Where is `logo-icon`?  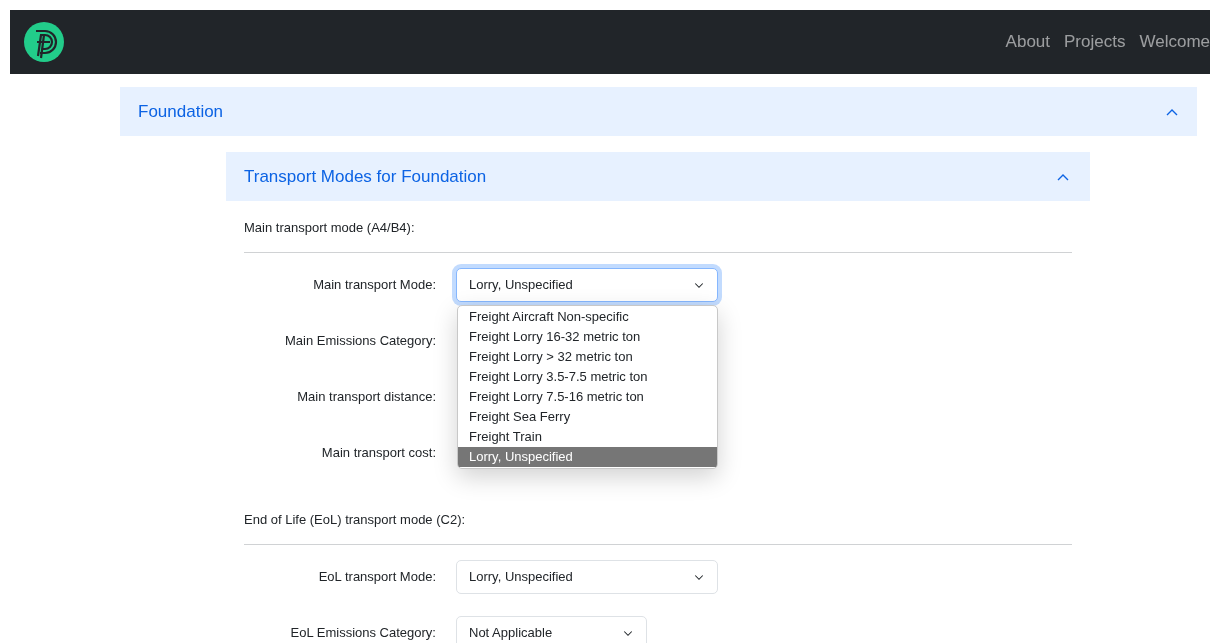 logo-icon is located at coordinates (44, 42).